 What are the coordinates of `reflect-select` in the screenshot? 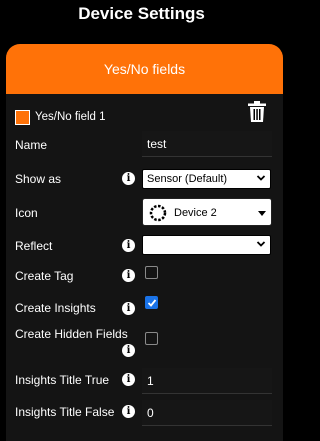 It's located at (206, 245).